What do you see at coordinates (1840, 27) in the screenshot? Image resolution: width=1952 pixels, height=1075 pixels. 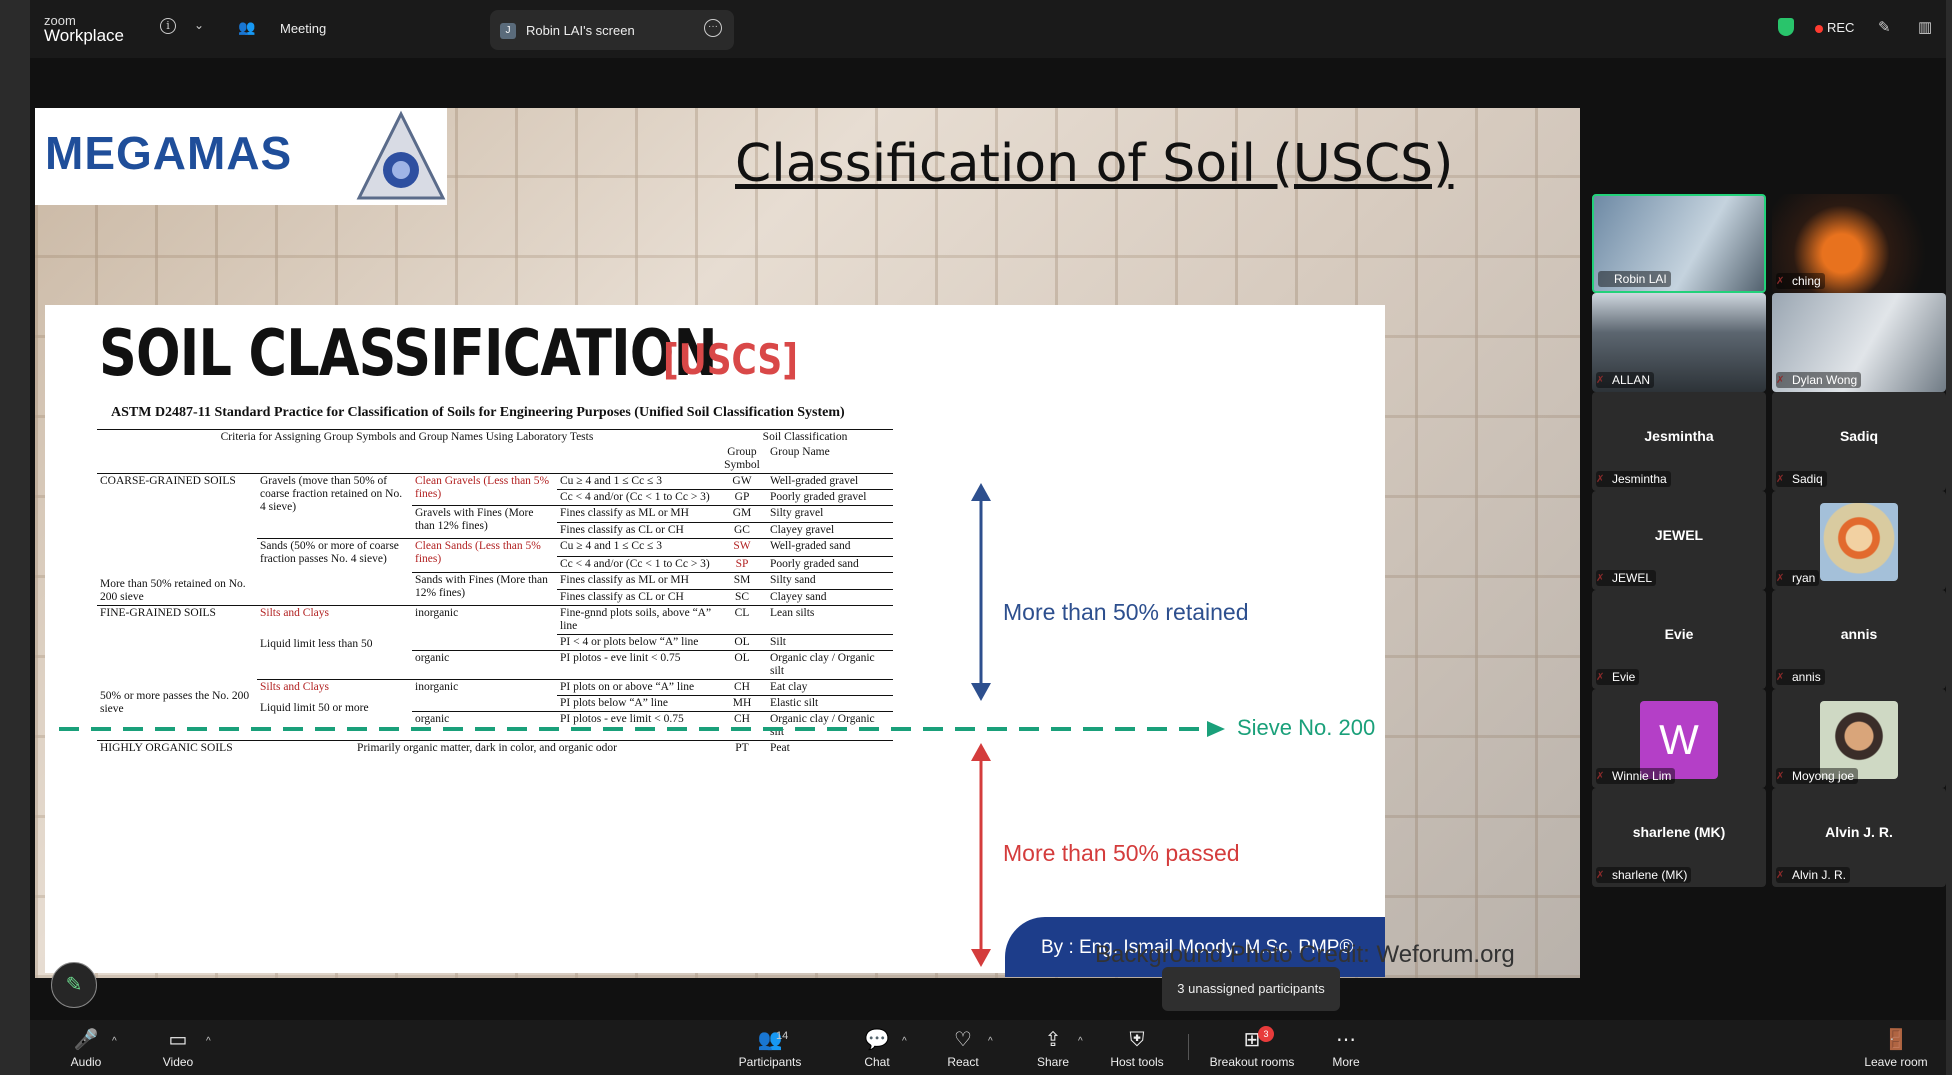 I see `rec-label: REC` at bounding box center [1840, 27].